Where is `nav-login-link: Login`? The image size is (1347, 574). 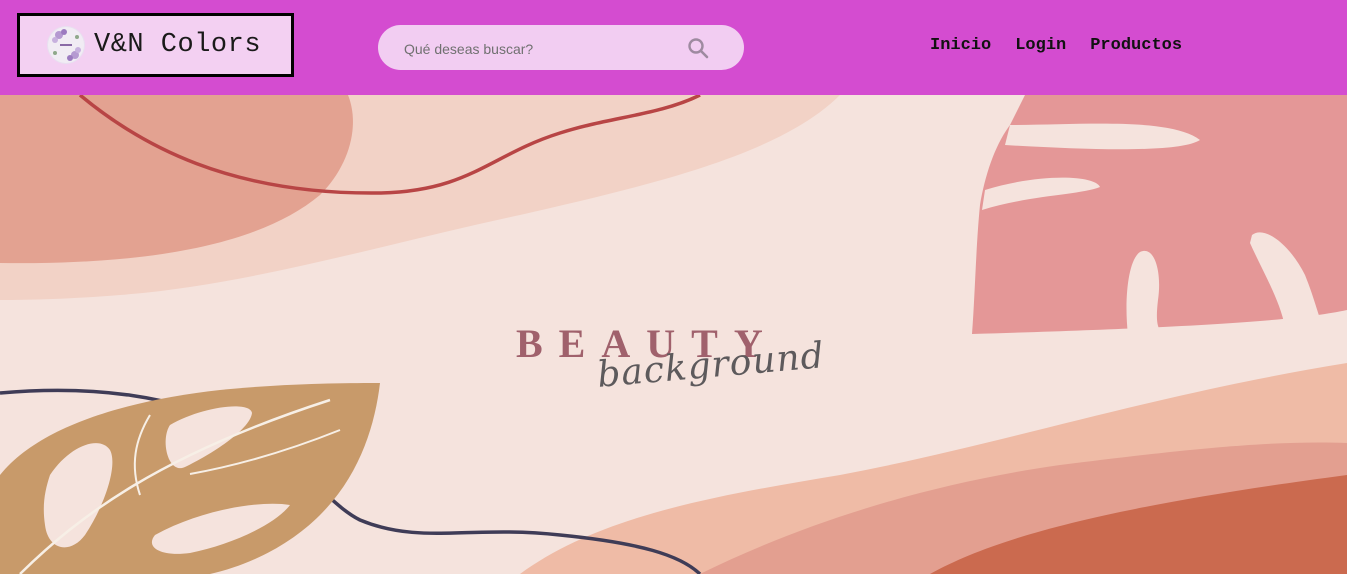
nav-login-link: Login is located at coordinates (1040, 45).